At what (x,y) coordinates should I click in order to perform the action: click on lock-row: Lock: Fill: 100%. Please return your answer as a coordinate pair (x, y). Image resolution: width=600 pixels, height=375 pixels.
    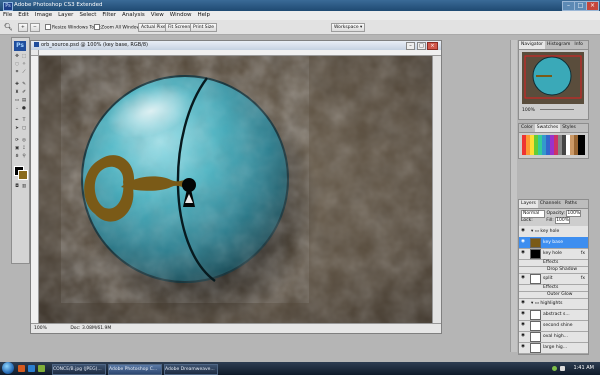
    Looking at the image, I should click on (553, 220).